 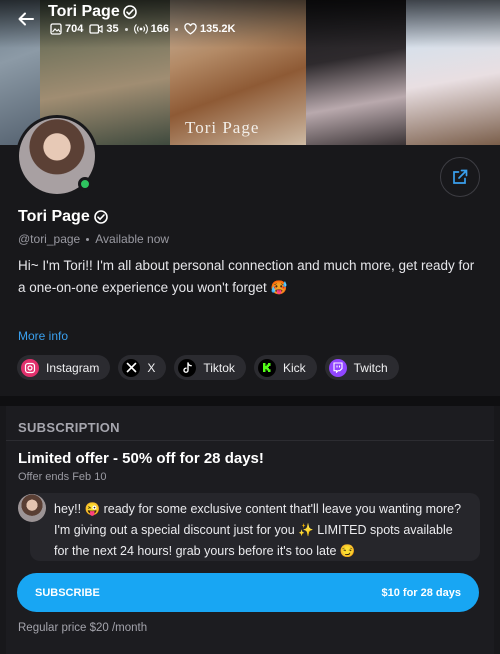 What do you see at coordinates (248, 592) in the screenshot?
I see `subscribe-button: SUBSCRIBE $10 for 28 days` at bounding box center [248, 592].